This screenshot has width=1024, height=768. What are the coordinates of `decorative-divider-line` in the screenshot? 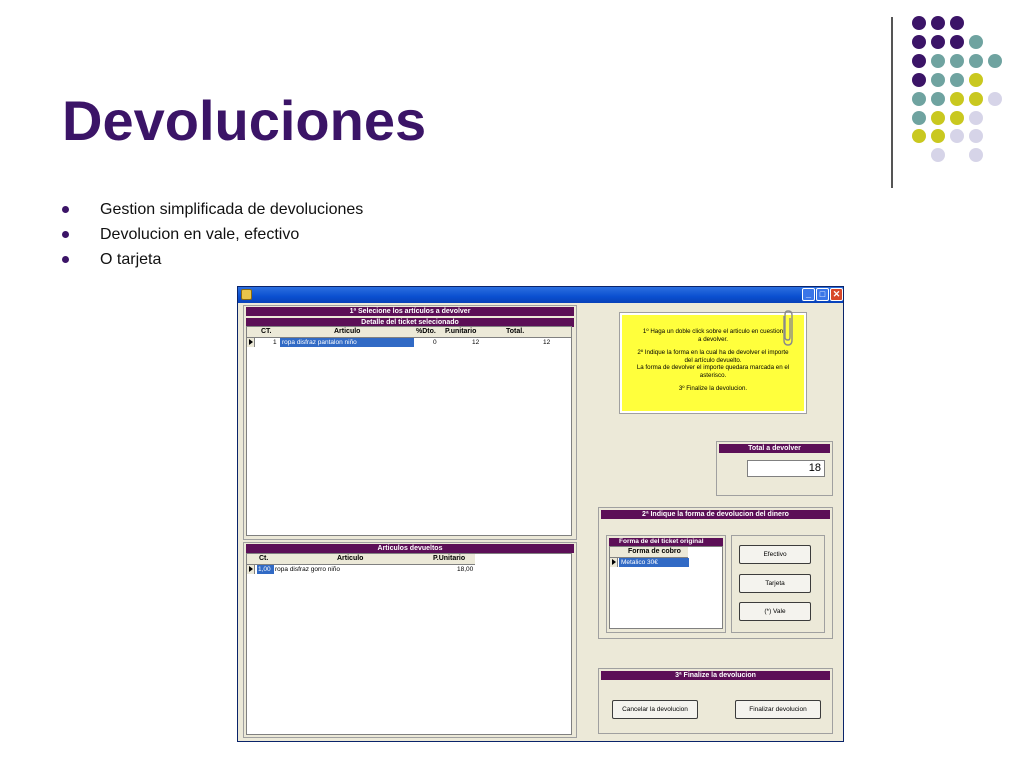 It's located at (892, 102).